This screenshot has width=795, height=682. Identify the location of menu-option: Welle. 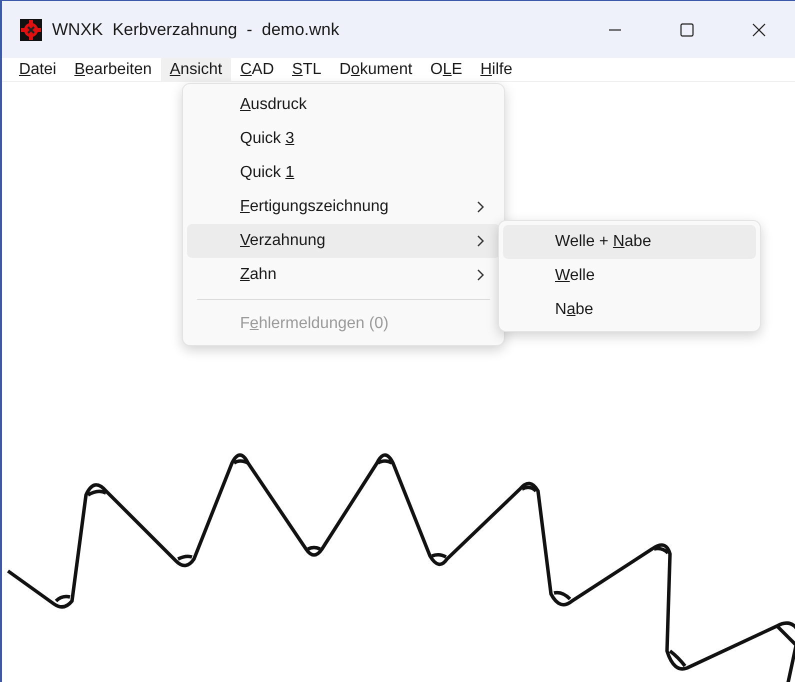
(629, 276).